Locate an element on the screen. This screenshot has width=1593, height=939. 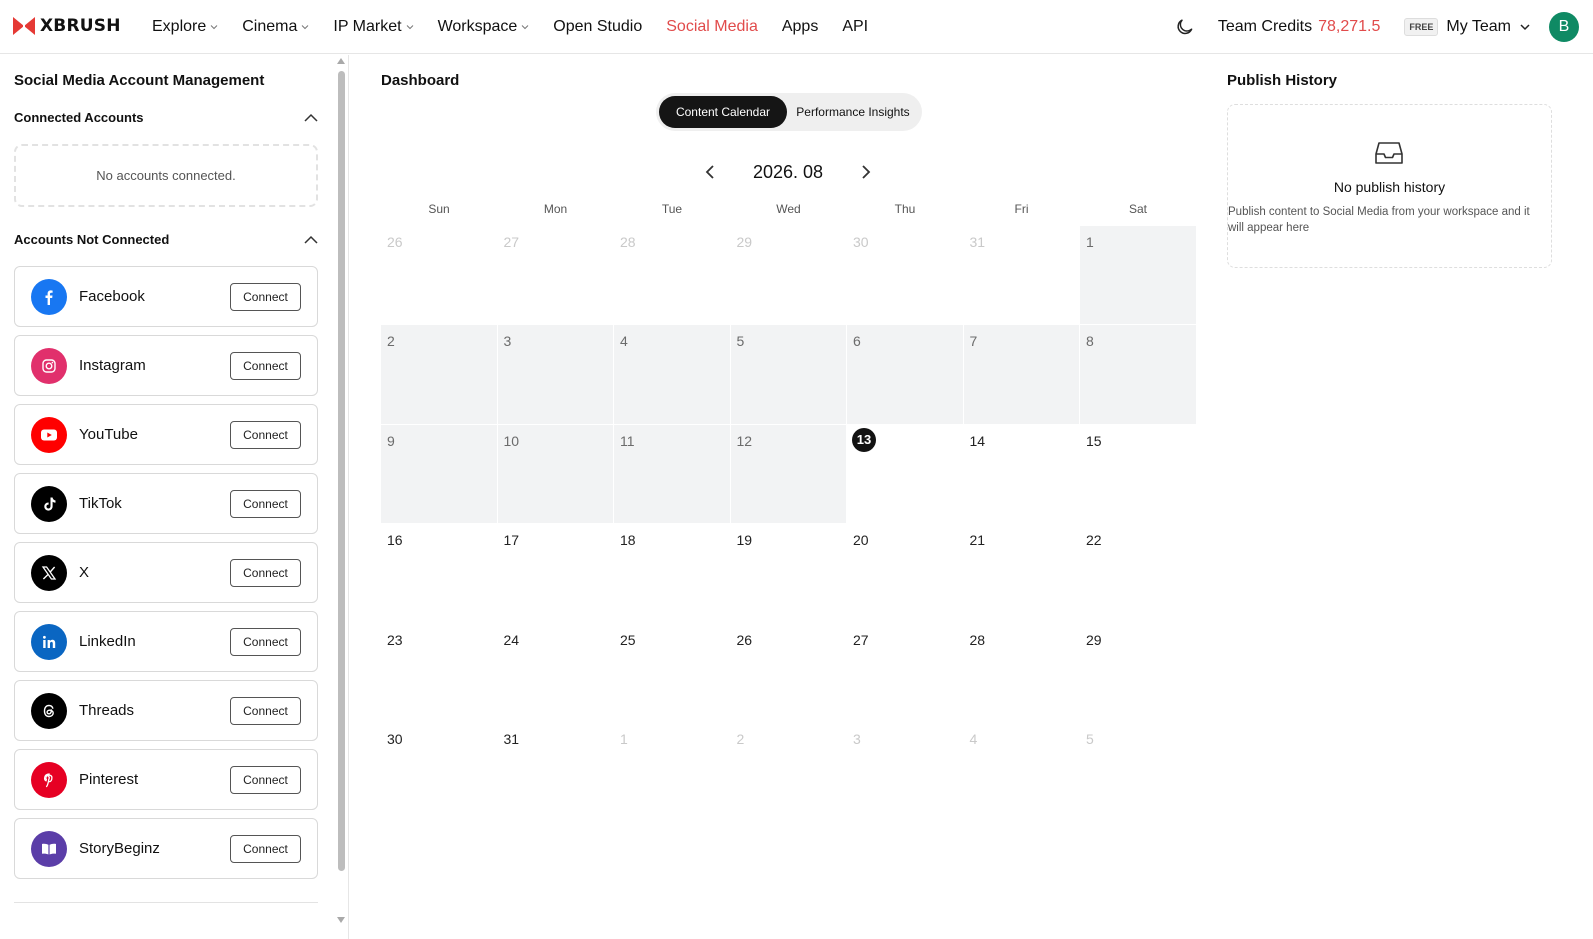
nav-api: API is located at coordinates (855, 27).